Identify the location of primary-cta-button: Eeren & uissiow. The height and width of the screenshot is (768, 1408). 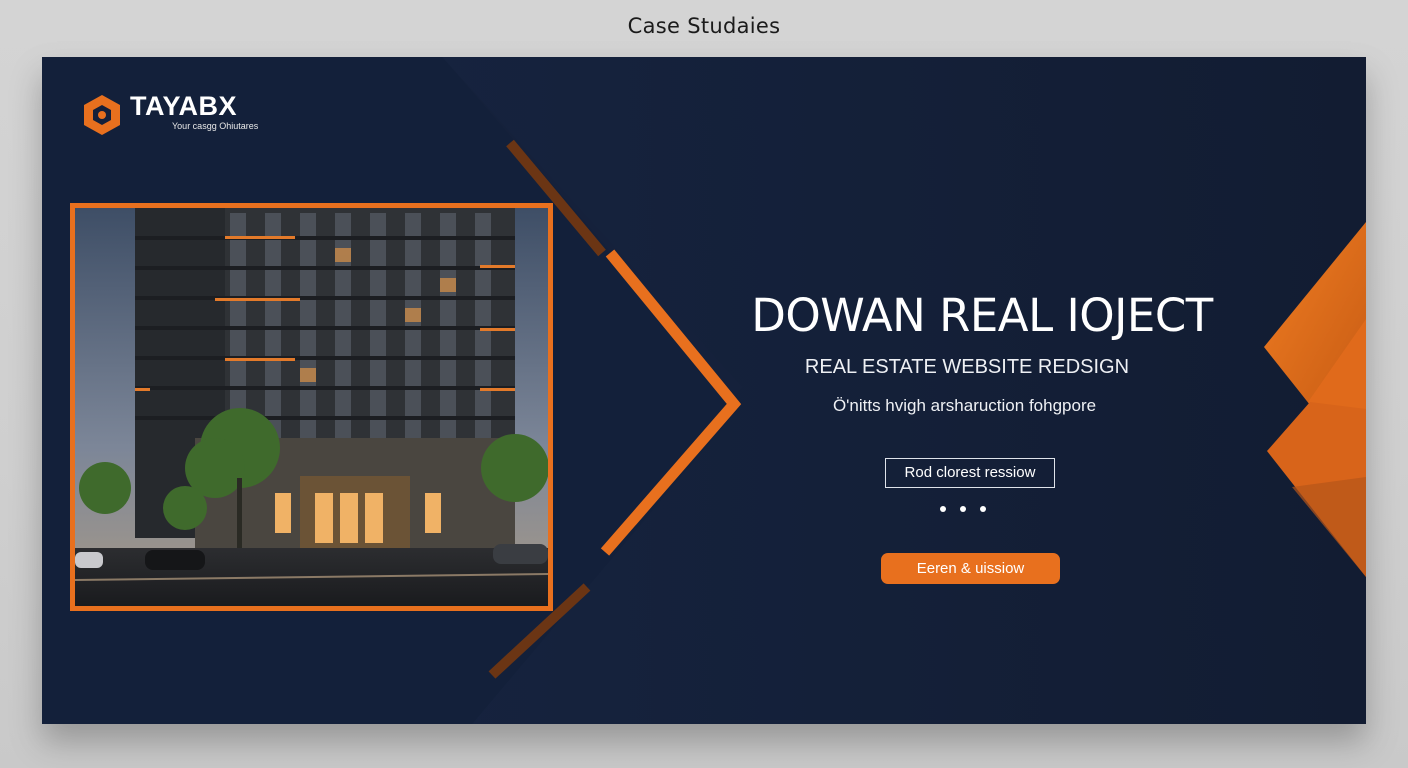
(970, 568).